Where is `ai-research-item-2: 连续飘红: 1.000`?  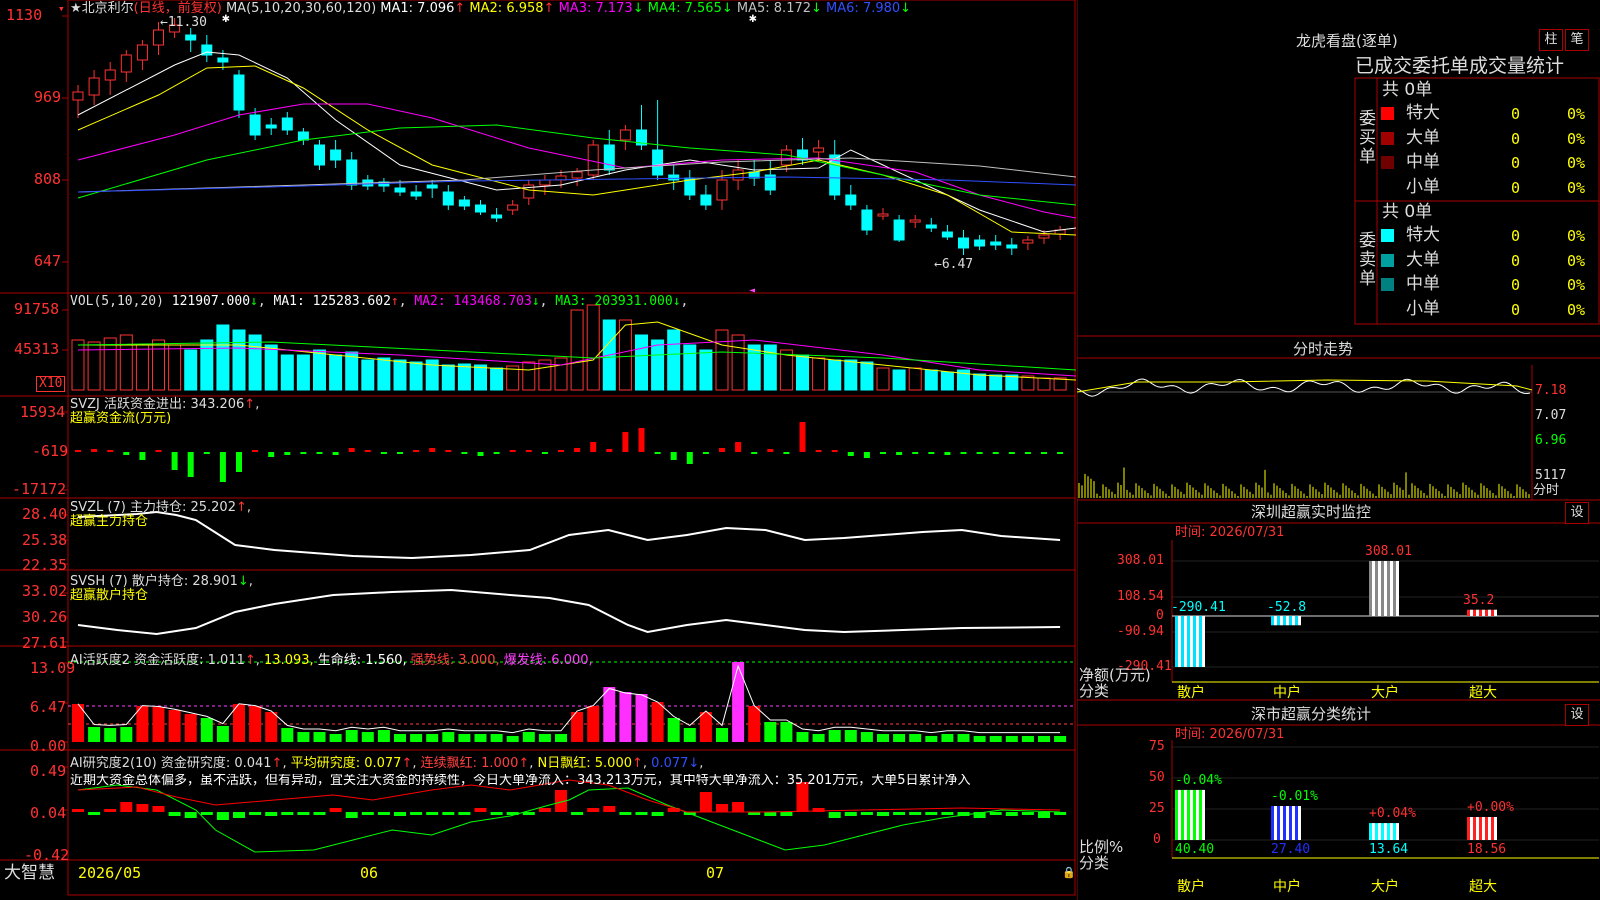
ai-research-item-2: 连续飘红: 1.000 is located at coordinates (469, 763).